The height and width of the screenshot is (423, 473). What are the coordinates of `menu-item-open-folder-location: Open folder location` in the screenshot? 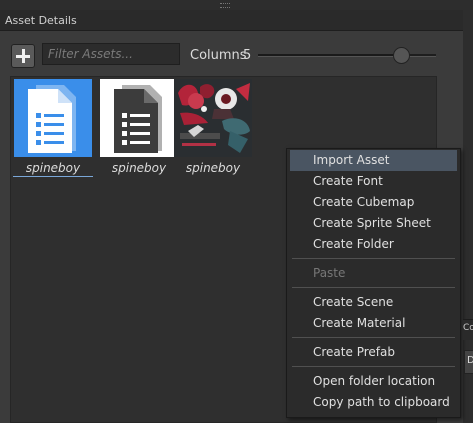 It's located at (373, 381).